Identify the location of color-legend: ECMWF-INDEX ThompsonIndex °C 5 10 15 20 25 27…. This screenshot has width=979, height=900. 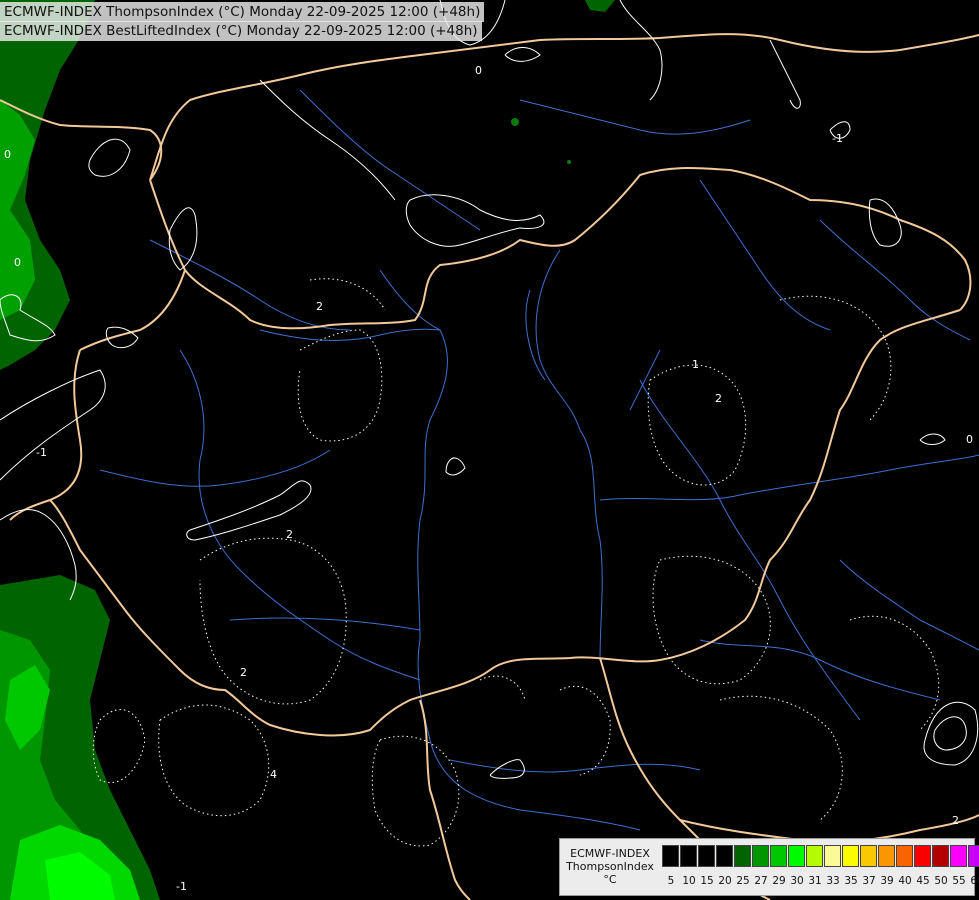
(769, 867).